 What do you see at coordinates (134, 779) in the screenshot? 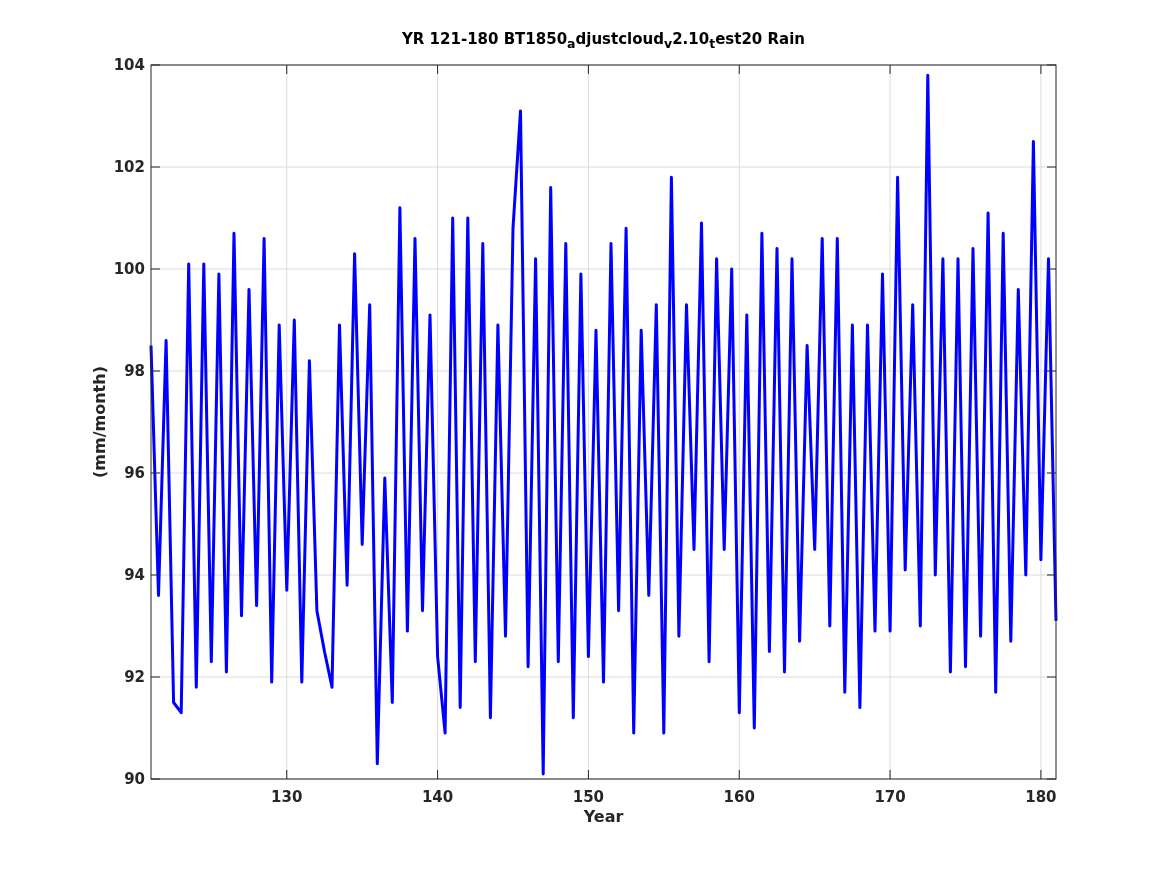
I see `y-tick-label: 90` at bounding box center [134, 779].